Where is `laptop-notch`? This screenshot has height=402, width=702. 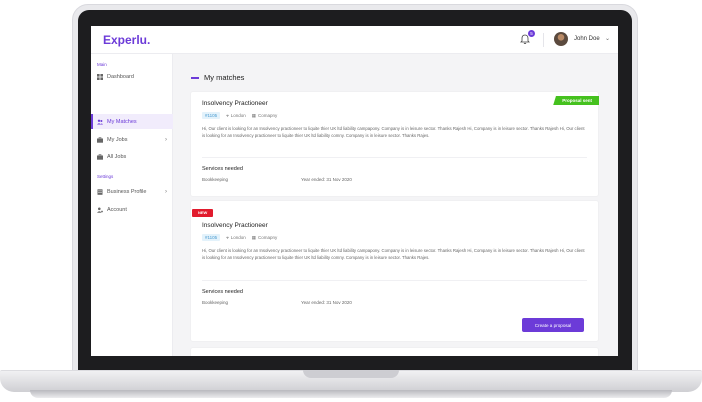
laptop-notch is located at coordinates (351, 374).